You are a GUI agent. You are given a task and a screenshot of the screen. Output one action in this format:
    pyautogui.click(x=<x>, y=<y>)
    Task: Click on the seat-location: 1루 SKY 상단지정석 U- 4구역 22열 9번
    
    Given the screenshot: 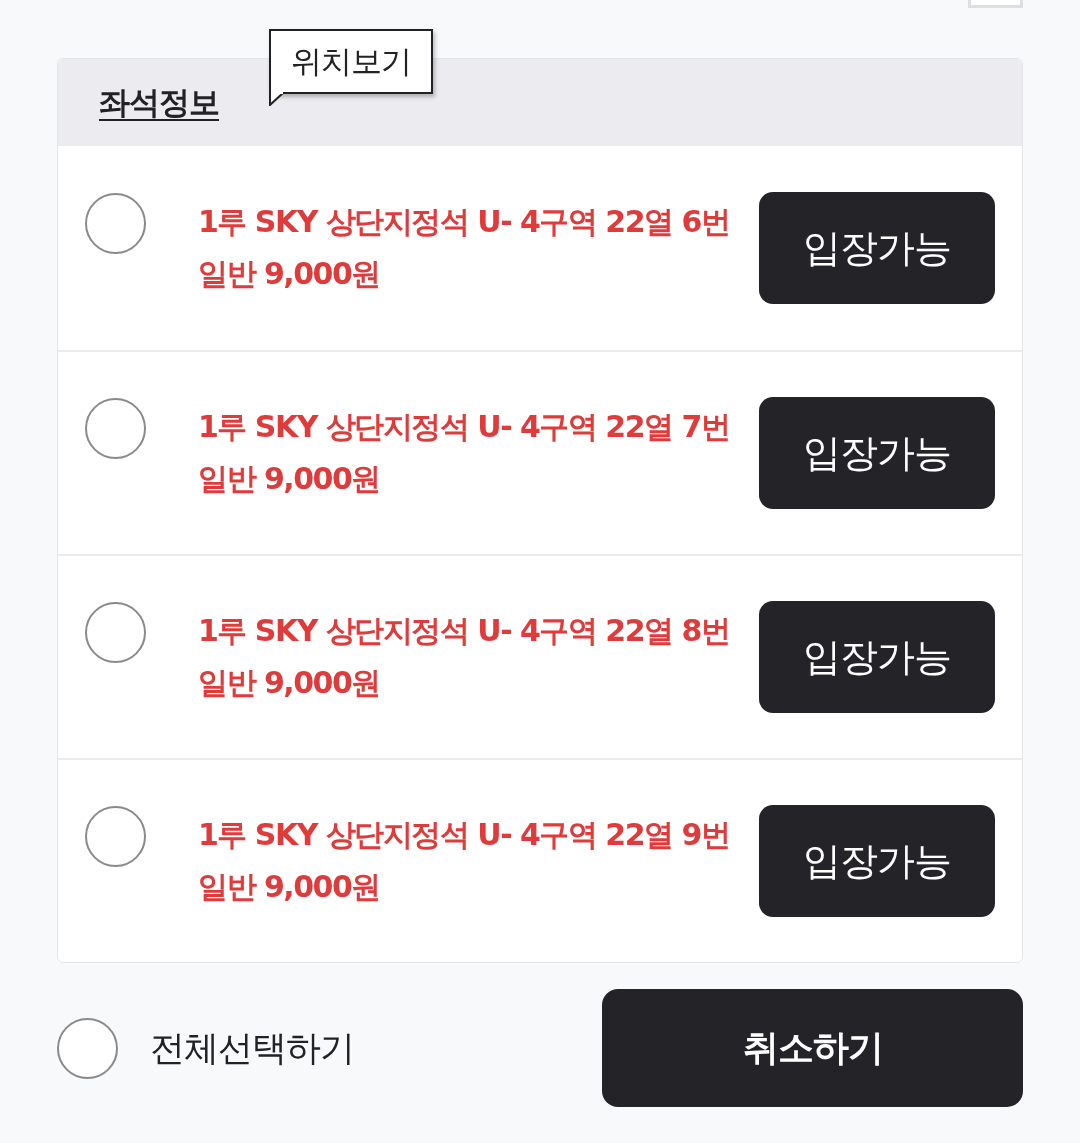 What is the action you would take?
    pyautogui.click(x=464, y=835)
    